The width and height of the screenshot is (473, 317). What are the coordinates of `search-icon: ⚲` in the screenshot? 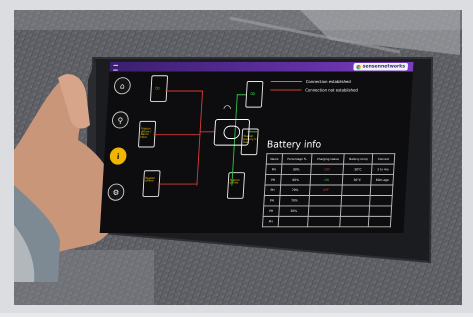 It's located at (120, 120).